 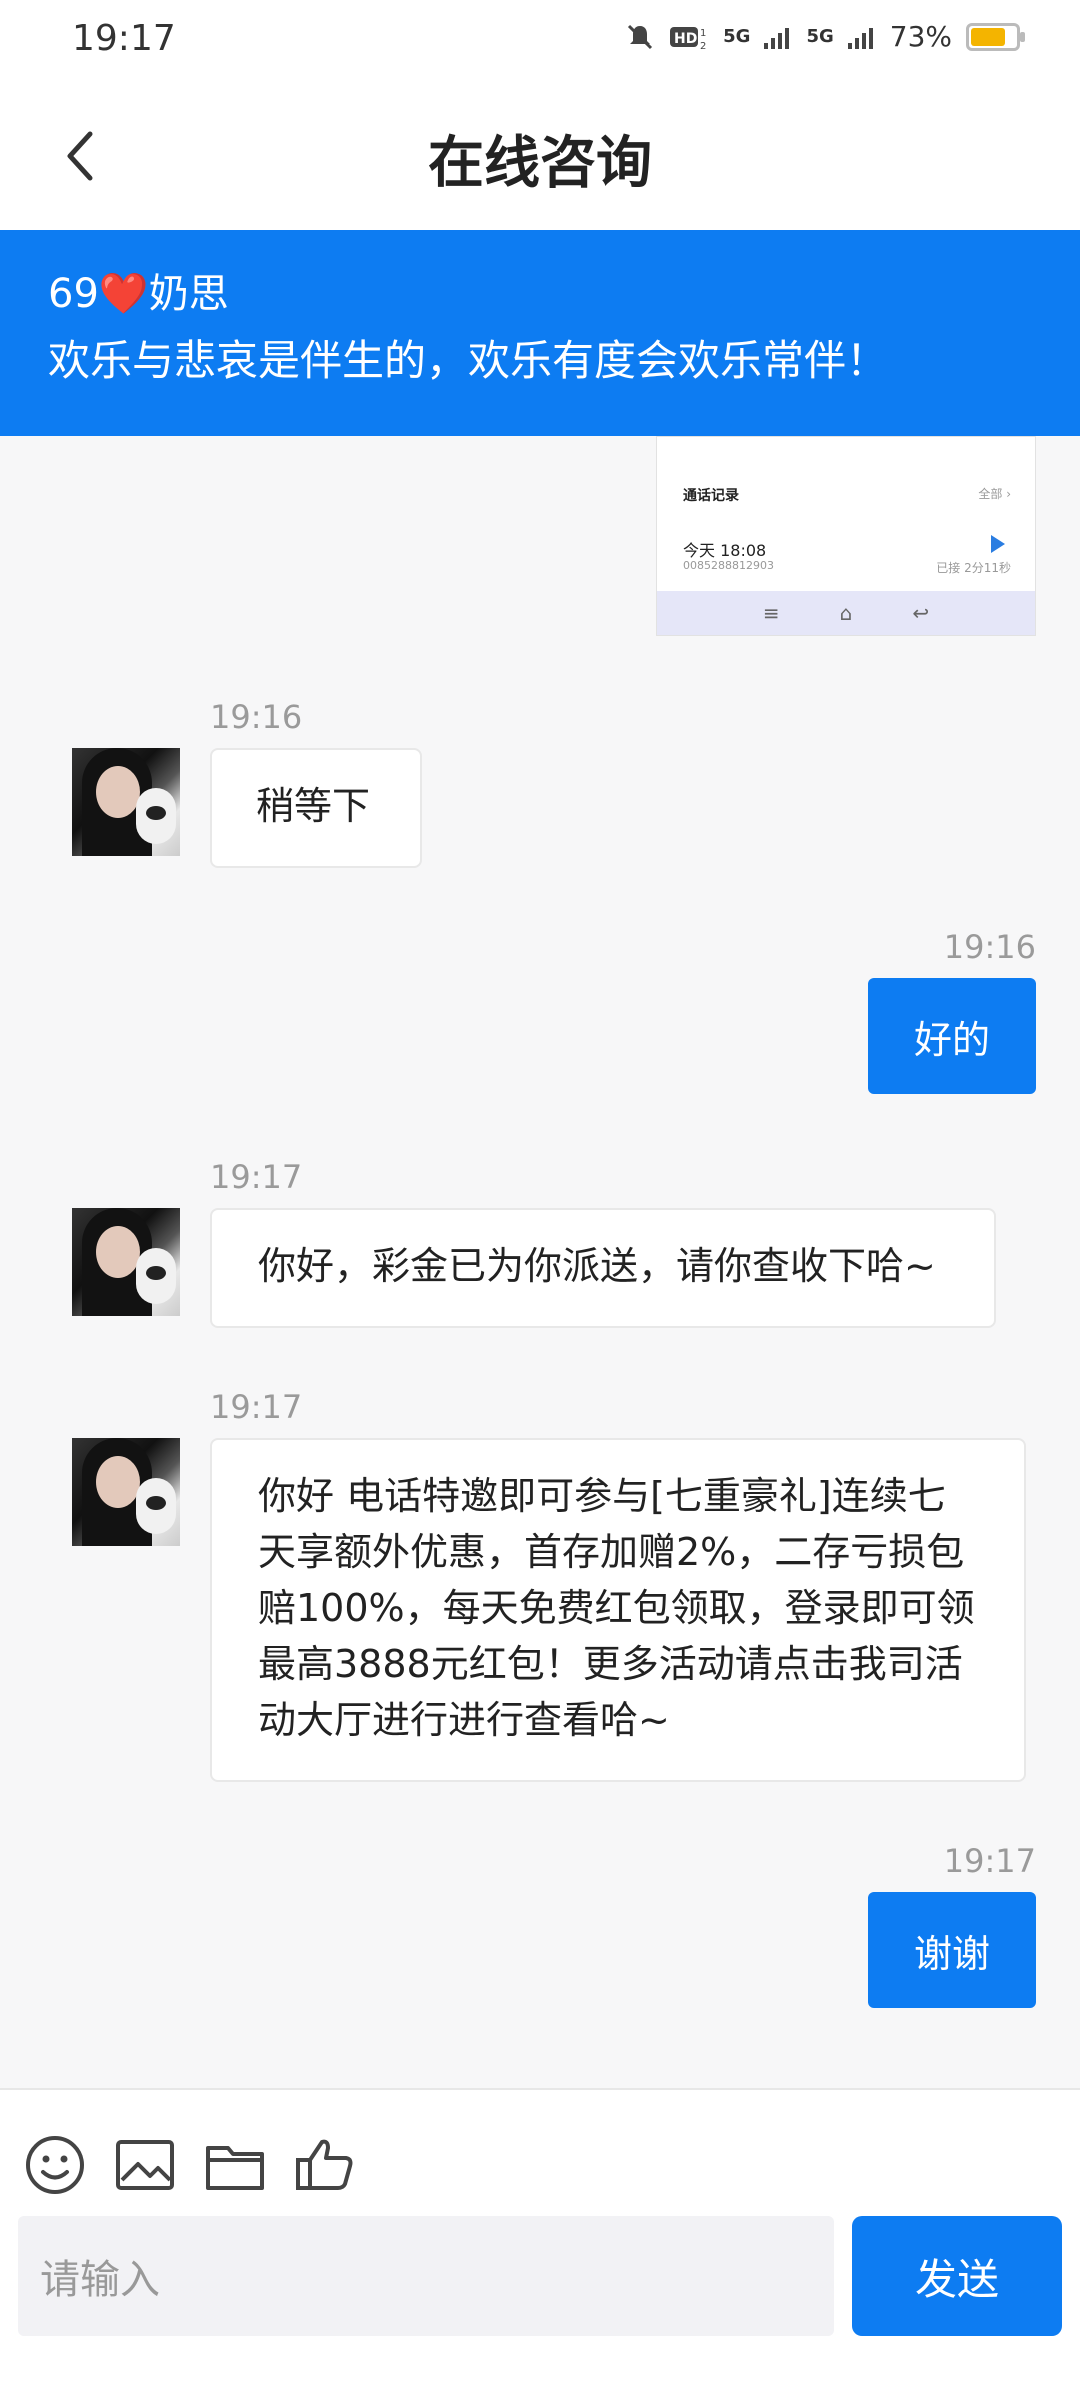 I want to click on page-title: 在线咨询, so click(x=540, y=163).